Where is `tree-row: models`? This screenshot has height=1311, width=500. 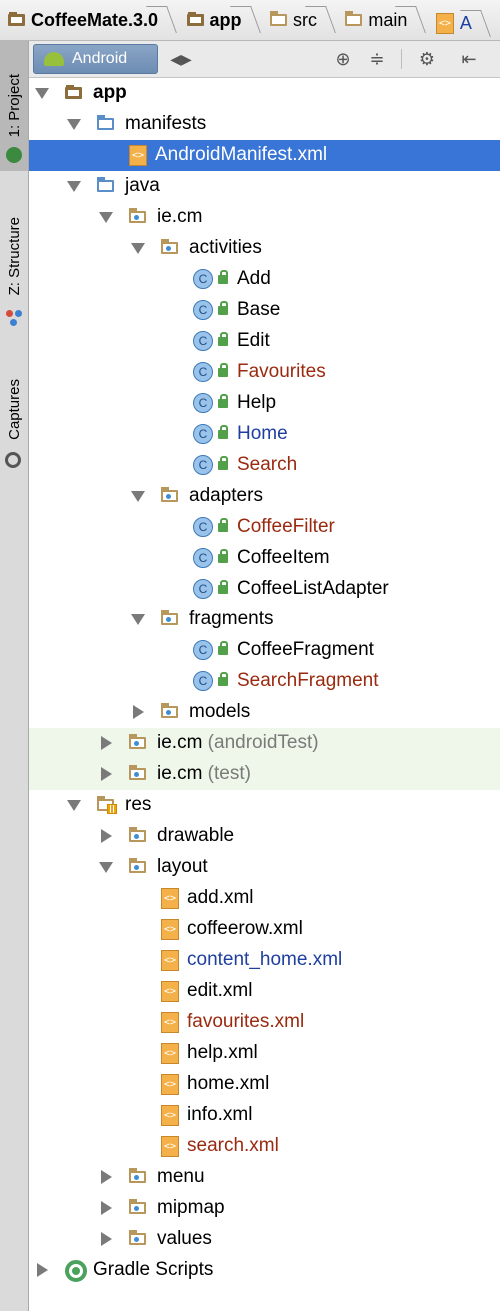 tree-row: models is located at coordinates (264, 712).